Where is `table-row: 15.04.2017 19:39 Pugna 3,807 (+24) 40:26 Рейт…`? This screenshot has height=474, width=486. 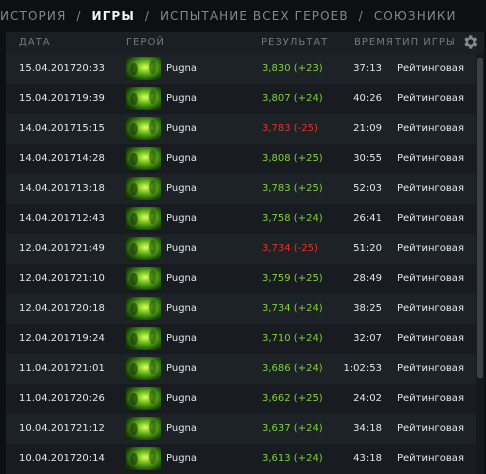
table-row: 15.04.2017 19:39 Pugna 3,807 (+24) 40:26 Рейт… is located at coordinates (241, 99).